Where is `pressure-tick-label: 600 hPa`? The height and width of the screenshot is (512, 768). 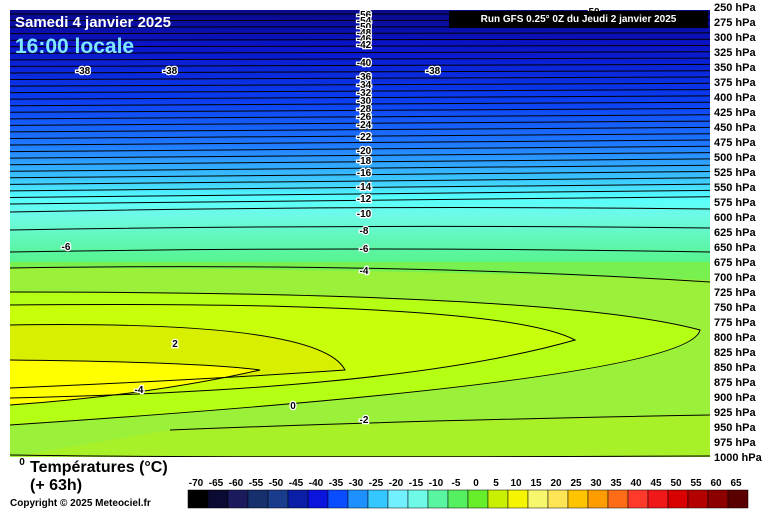 pressure-tick-label: 600 hPa is located at coordinates (735, 218).